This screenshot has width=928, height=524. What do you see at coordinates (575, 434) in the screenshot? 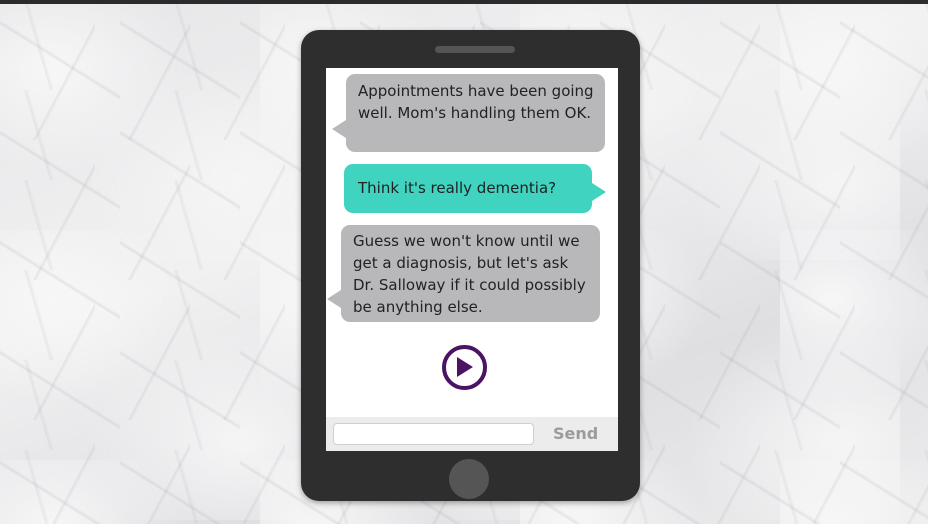
I see `send-button: Send` at bounding box center [575, 434].